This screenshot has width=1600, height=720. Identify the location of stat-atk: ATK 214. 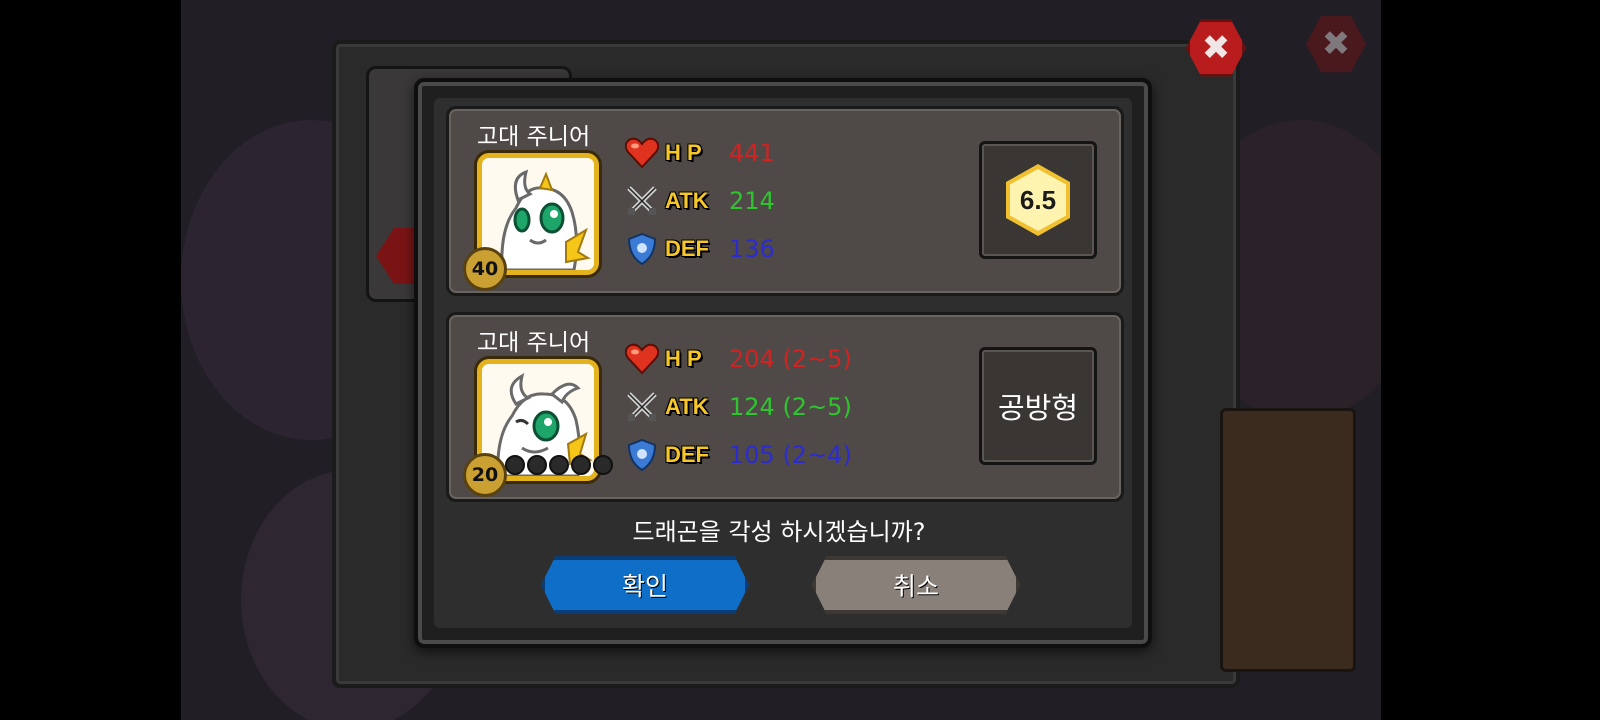
(699, 201).